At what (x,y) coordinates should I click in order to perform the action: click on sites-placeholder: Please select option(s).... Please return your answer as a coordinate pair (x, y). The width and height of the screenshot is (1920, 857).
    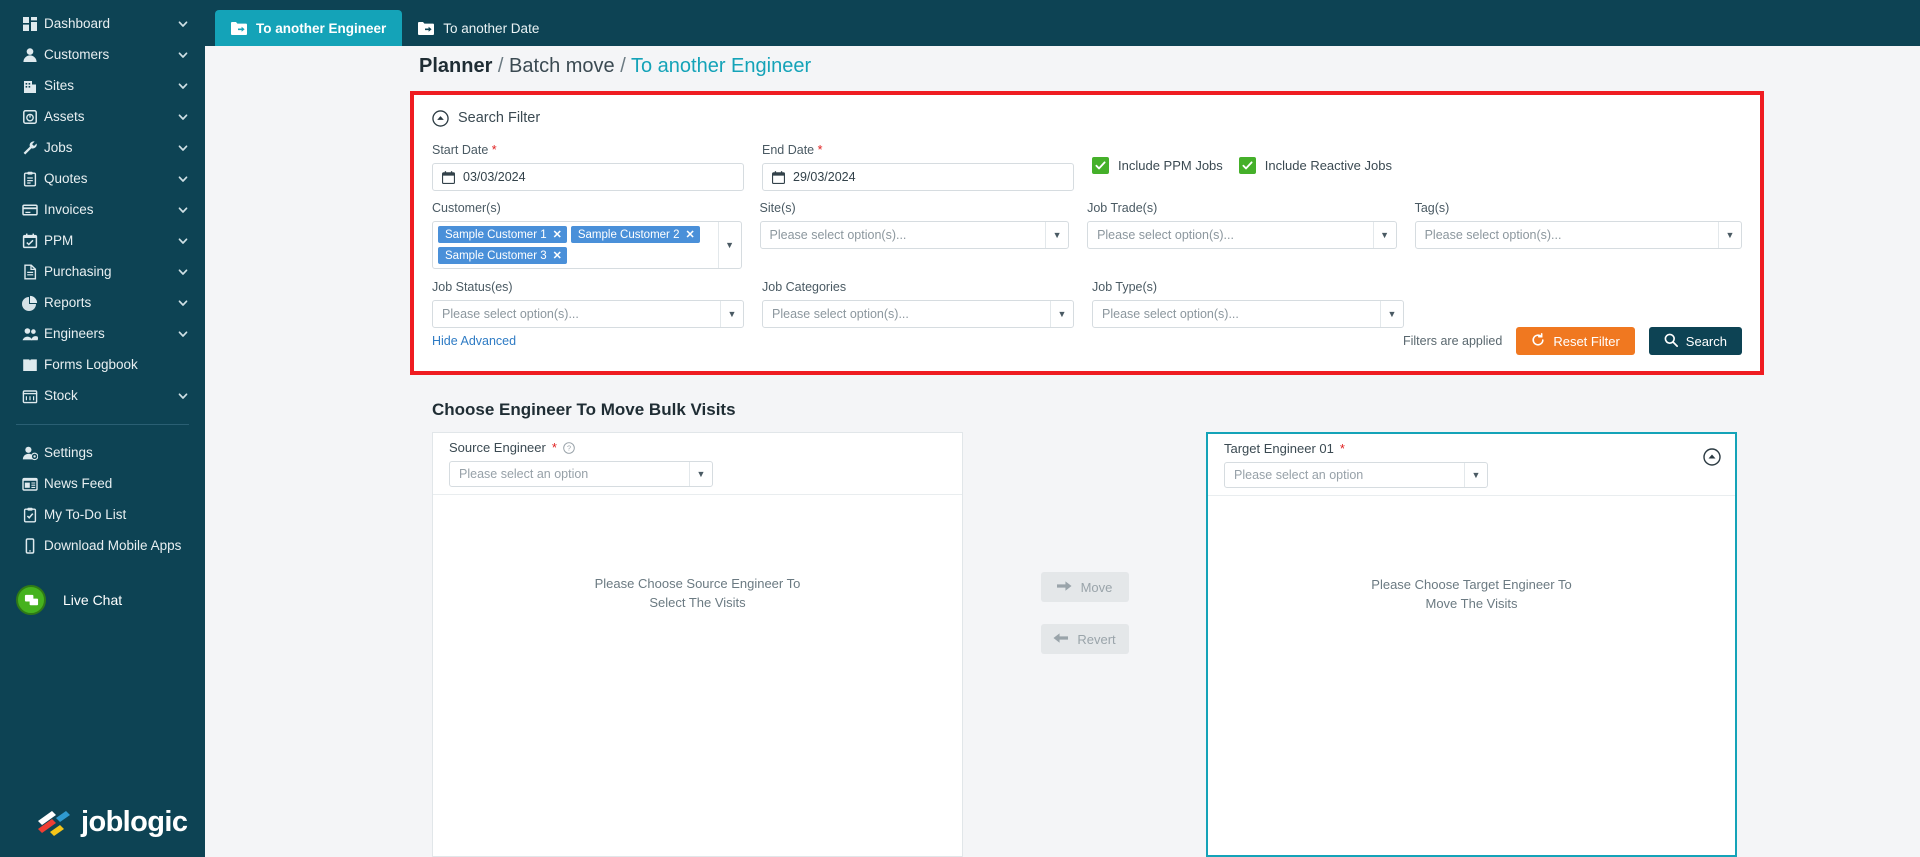
    Looking at the image, I should click on (838, 235).